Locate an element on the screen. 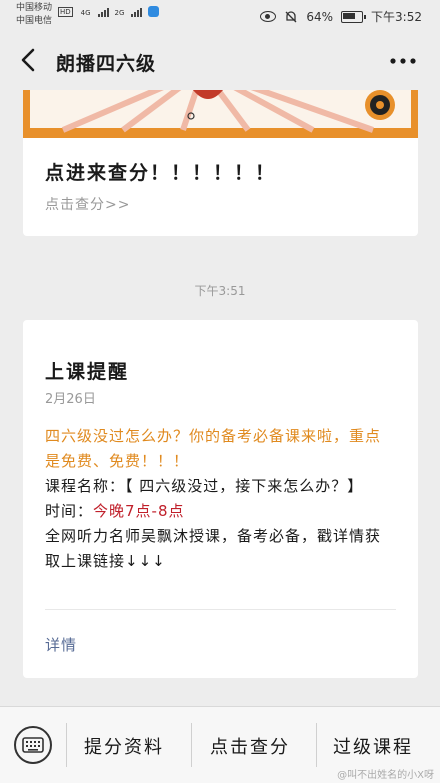  signal-icon is located at coordinates (103, 12).